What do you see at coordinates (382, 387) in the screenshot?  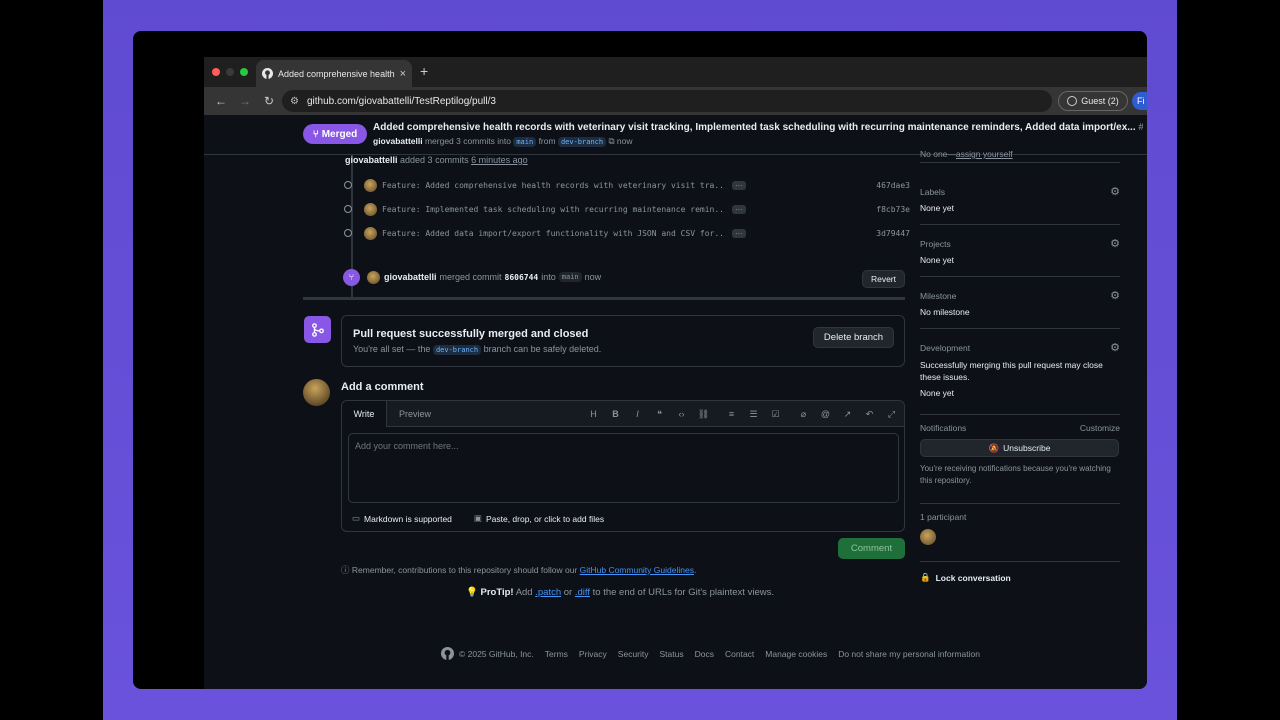 I see `add-comment-heading: Add a comment` at bounding box center [382, 387].